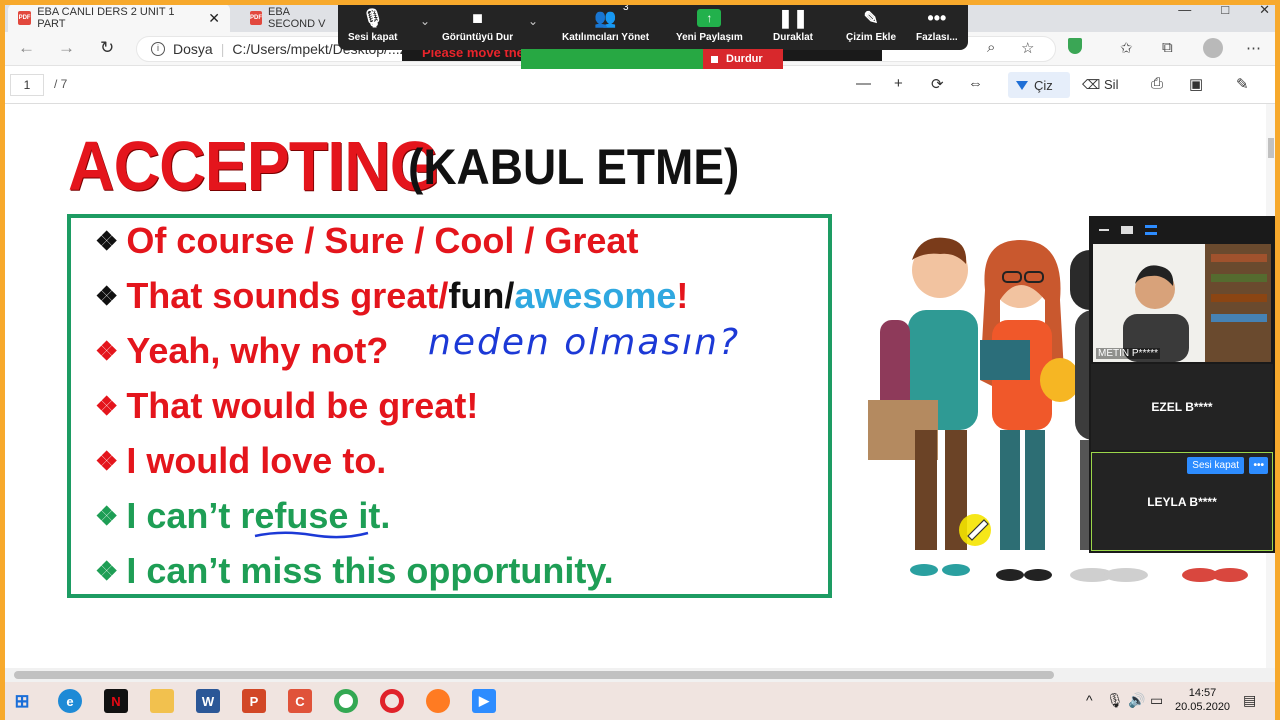  I want to click on phrase-line: ❖ That would be great!, so click(286, 406).